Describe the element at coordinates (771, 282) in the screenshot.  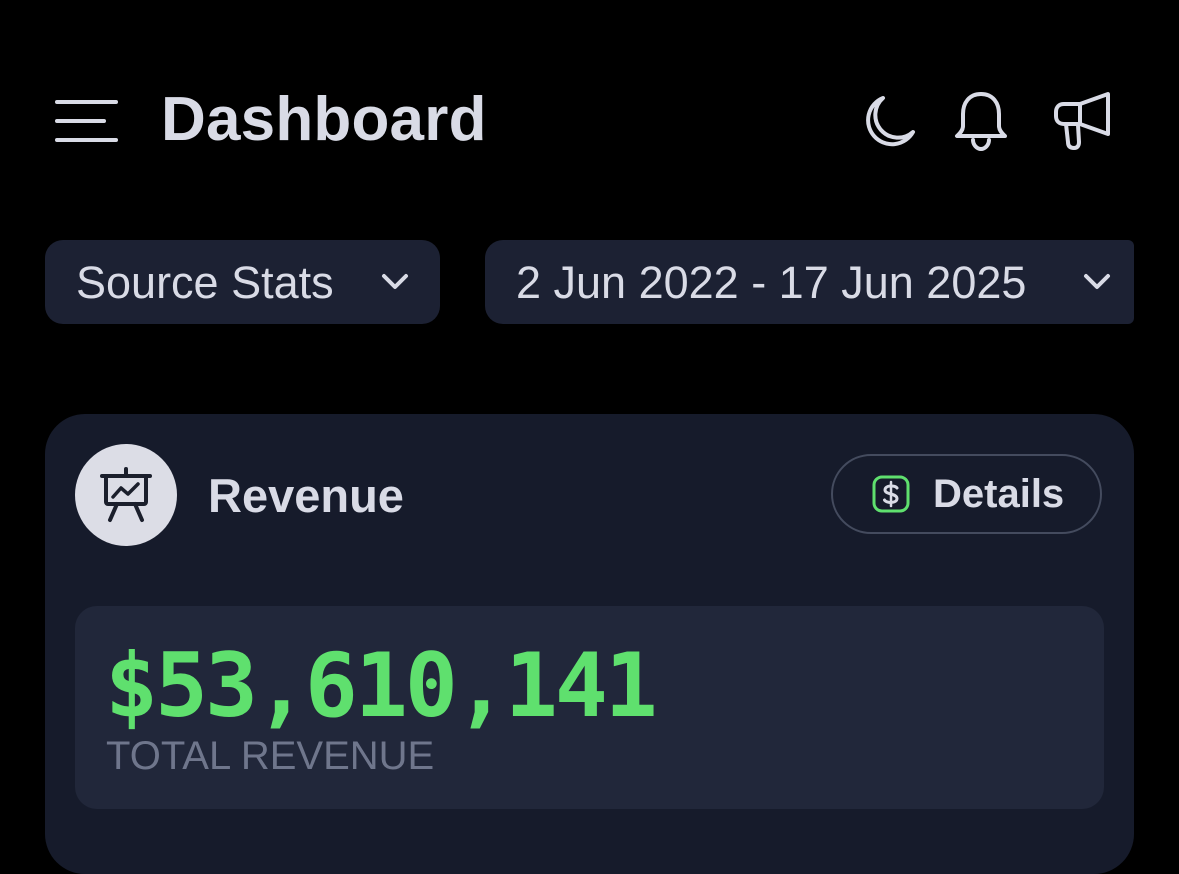
I see `date-range-label: 2 Jun 2022 - 17 Jun 2025` at that location.